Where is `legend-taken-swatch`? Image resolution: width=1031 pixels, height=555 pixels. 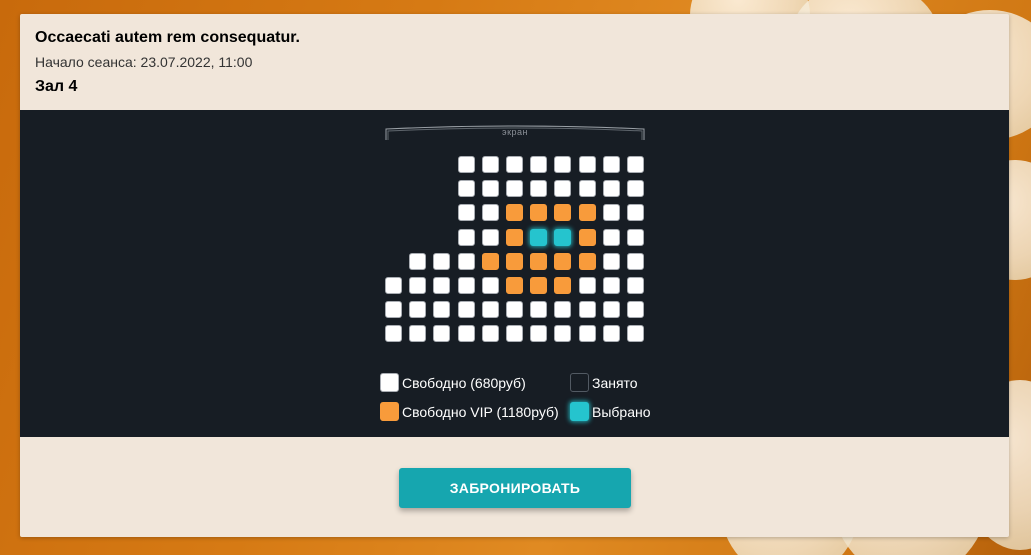 legend-taken-swatch is located at coordinates (579, 382).